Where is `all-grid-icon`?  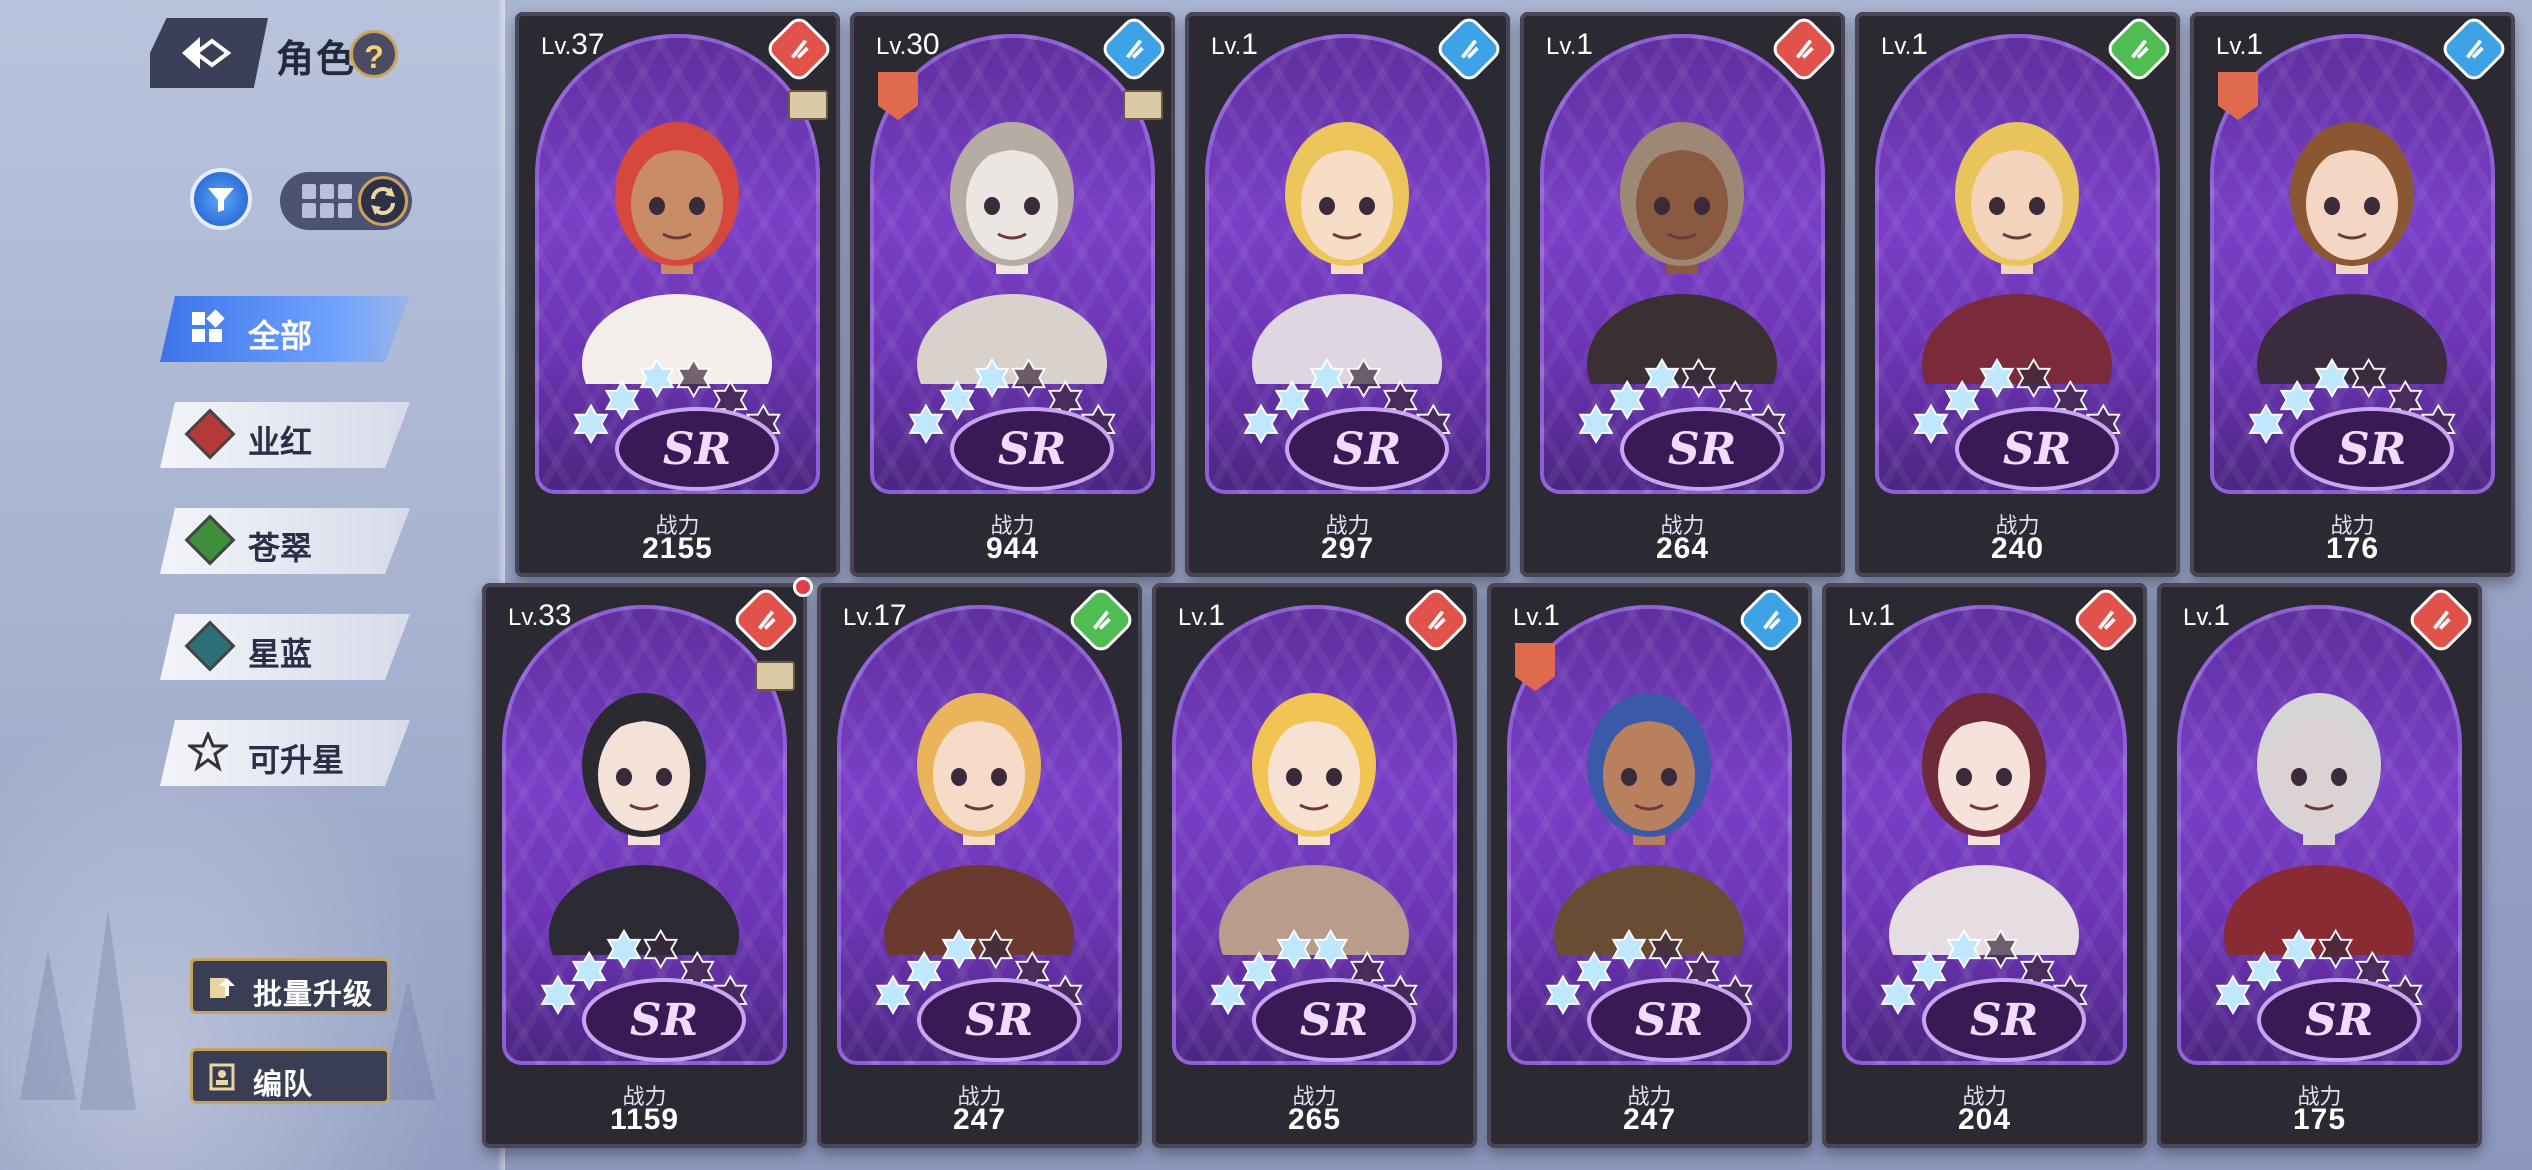 all-grid-icon is located at coordinates (208, 325).